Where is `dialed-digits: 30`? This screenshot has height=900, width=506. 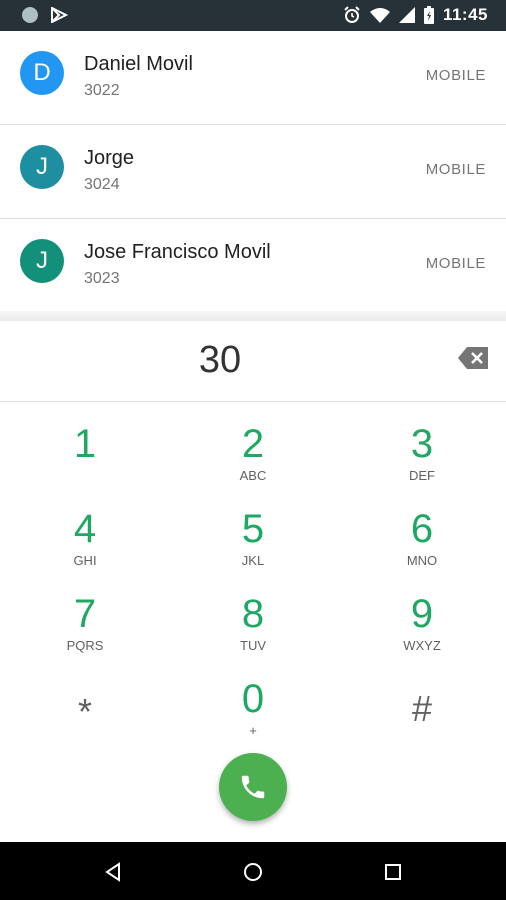 dialed-digits: 30 is located at coordinates (220, 360).